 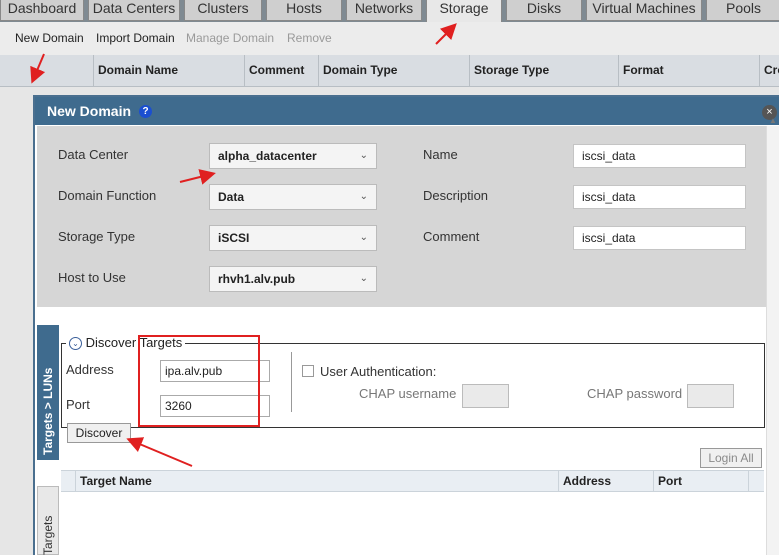 I want to click on arrow-storage-tab, so click(x=446, y=34).